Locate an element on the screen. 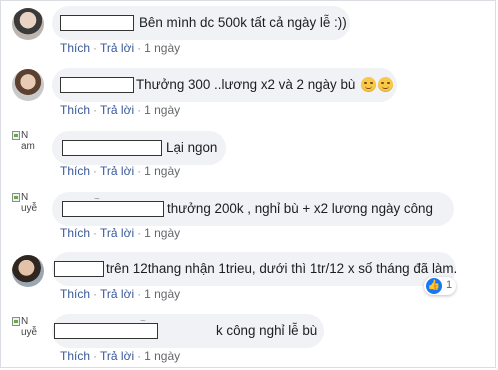  comment-bubble: Thưởng 300 ..lương x2 và 2 ngày bù is located at coordinates (224, 85).